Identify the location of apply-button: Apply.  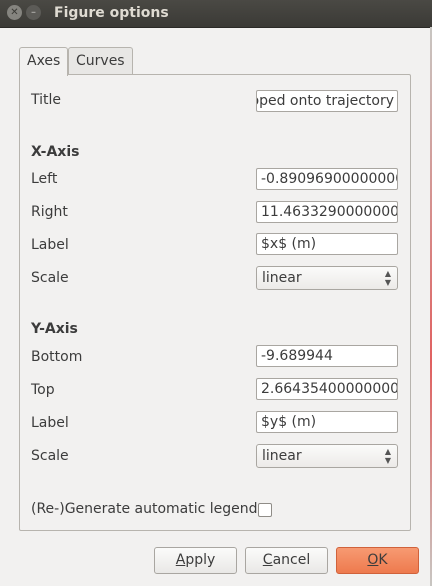
(195, 560).